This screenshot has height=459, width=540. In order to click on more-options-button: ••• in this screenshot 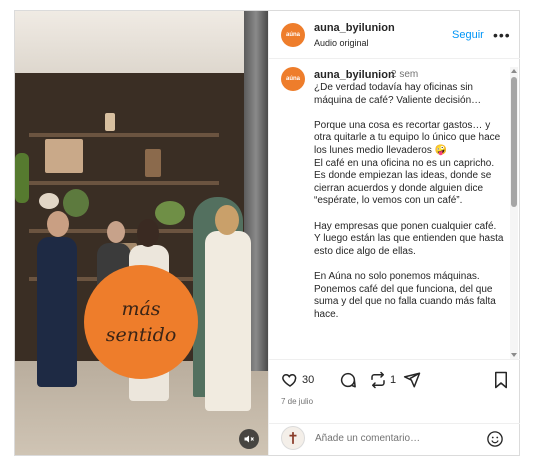, I will do `click(502, 35)`.